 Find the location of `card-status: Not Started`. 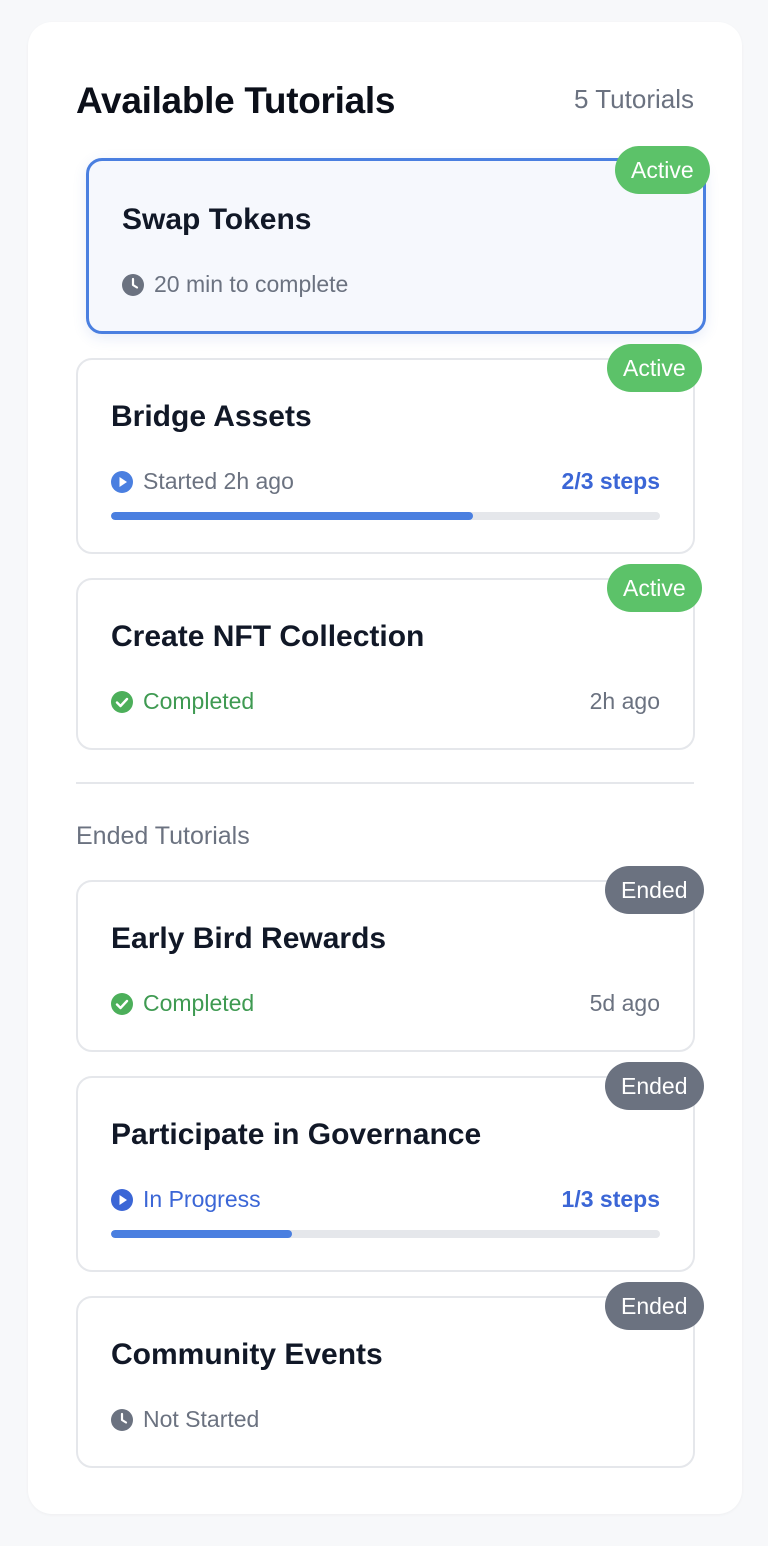

card-status: Not Started is located at coordinates (184, 1419).